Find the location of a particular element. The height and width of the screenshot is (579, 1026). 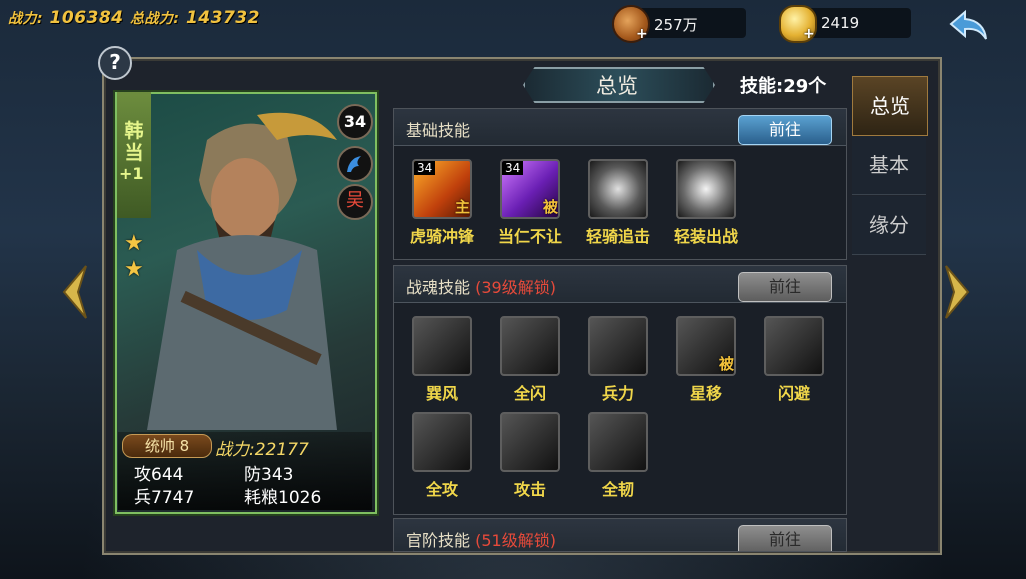

gold-value: 2419 is located at coordinates (840, 23).